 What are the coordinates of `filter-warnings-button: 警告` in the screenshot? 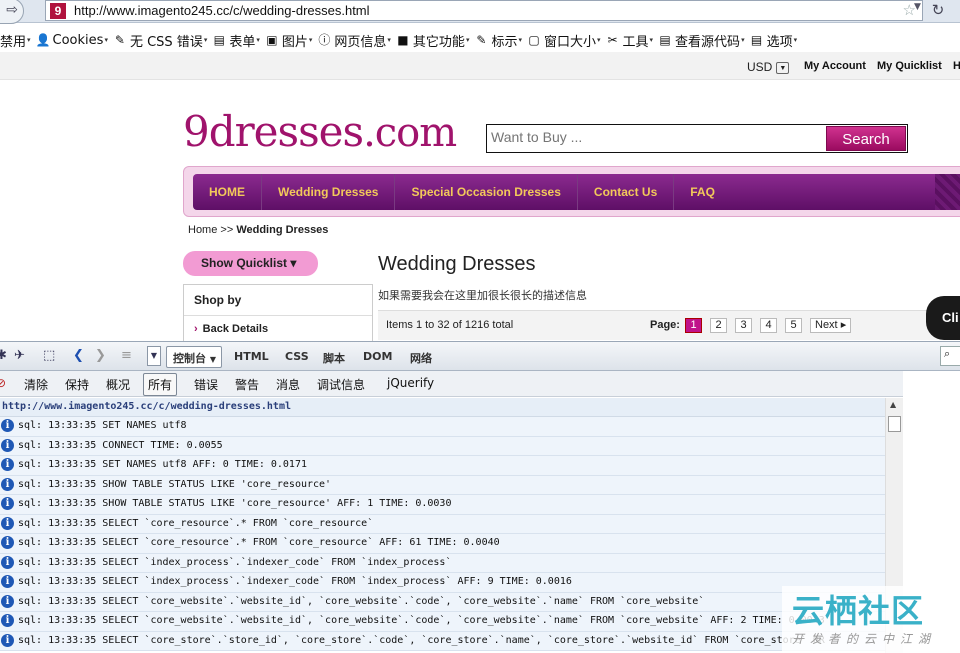 It's located at (247, 384).